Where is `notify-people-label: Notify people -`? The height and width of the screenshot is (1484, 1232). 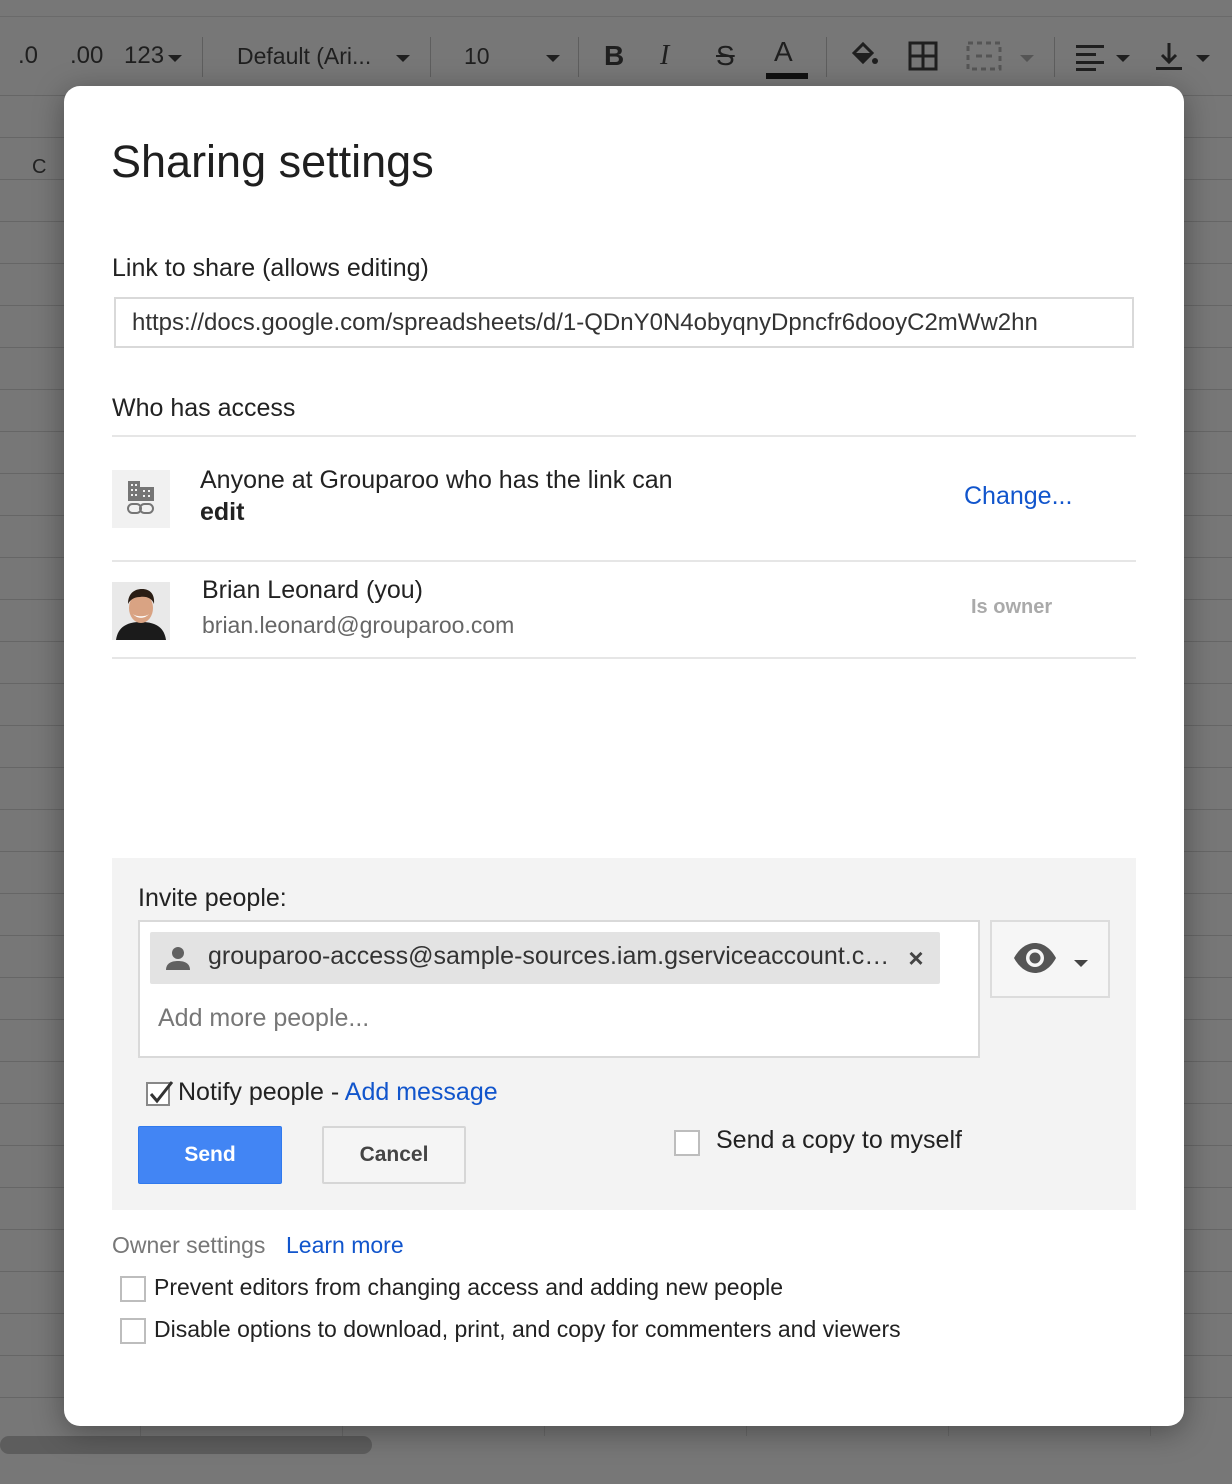
notify-people-label: Notify people - is located at coordinates (261, 1092).